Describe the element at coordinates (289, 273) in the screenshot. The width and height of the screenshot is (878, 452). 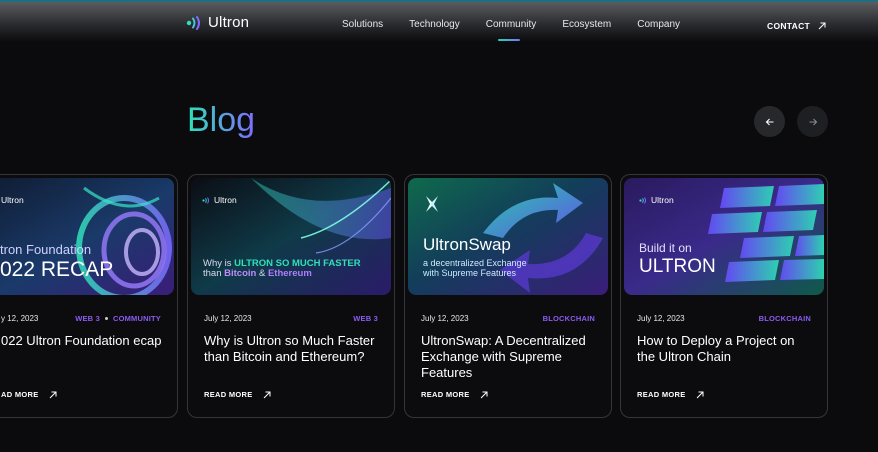
I see `thumbnail-highlight: Ethereum` at that location.